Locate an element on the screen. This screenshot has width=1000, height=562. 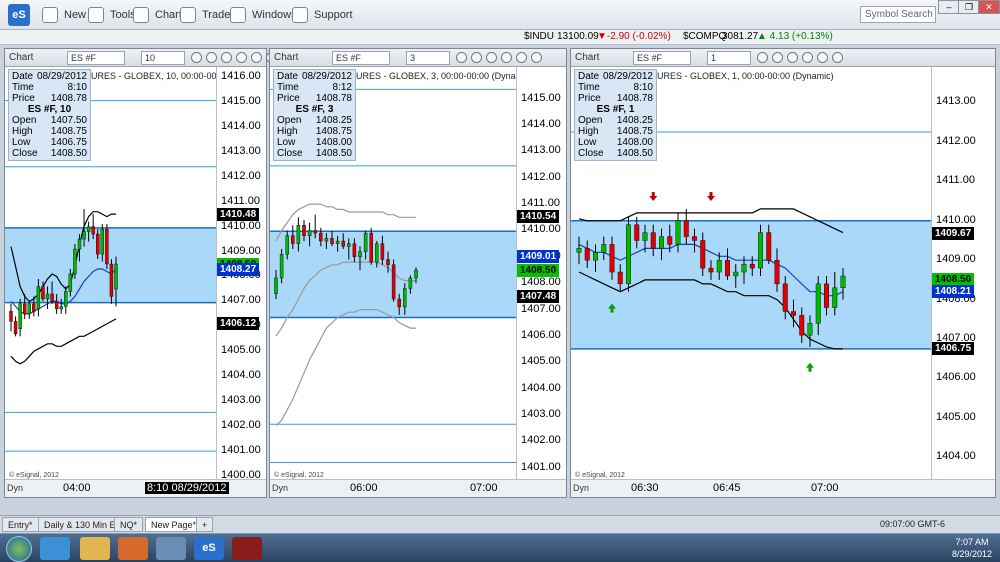
esignal-logo: eS is located at coordinates (19, 15).